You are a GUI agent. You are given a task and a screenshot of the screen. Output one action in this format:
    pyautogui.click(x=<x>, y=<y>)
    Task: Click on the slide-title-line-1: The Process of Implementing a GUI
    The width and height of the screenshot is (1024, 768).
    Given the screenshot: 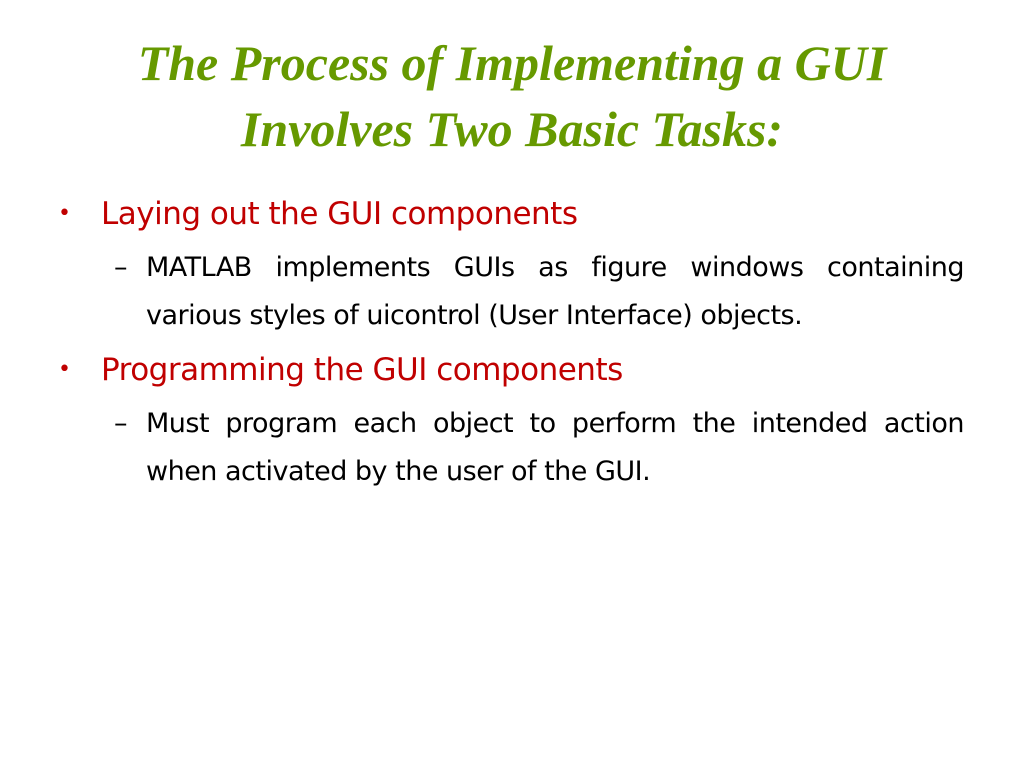 What is the action you would take?
    pyautogui.click(x=512, y=63)
    